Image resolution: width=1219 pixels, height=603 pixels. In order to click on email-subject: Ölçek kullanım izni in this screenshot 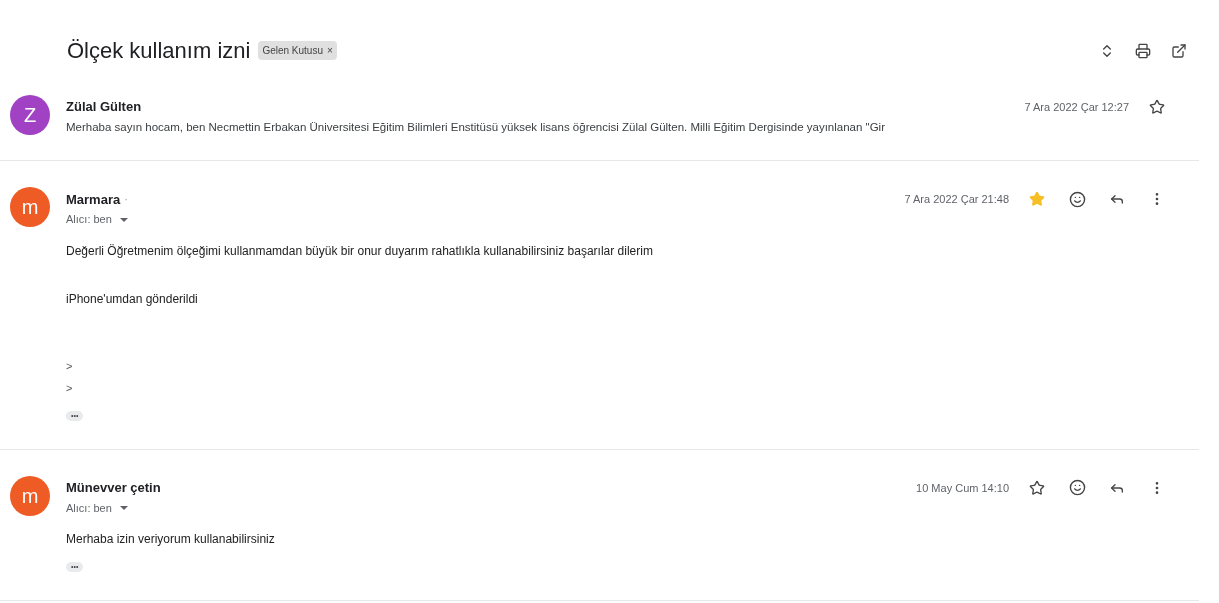, I will do `click(159, 51)`.